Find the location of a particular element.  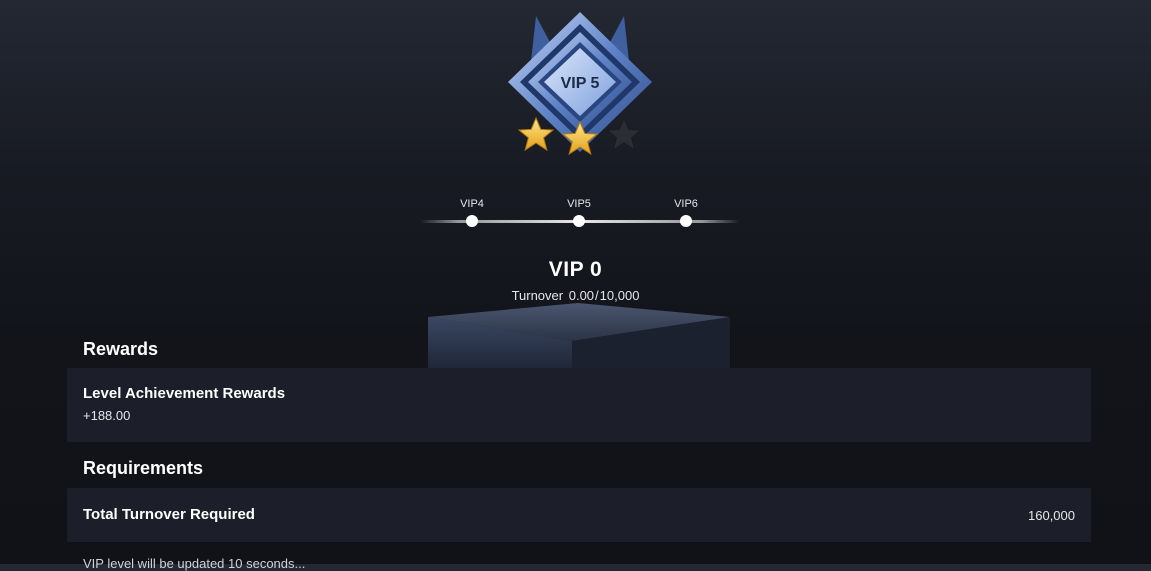

star-filled-icon is located at coordinates (536, 134).